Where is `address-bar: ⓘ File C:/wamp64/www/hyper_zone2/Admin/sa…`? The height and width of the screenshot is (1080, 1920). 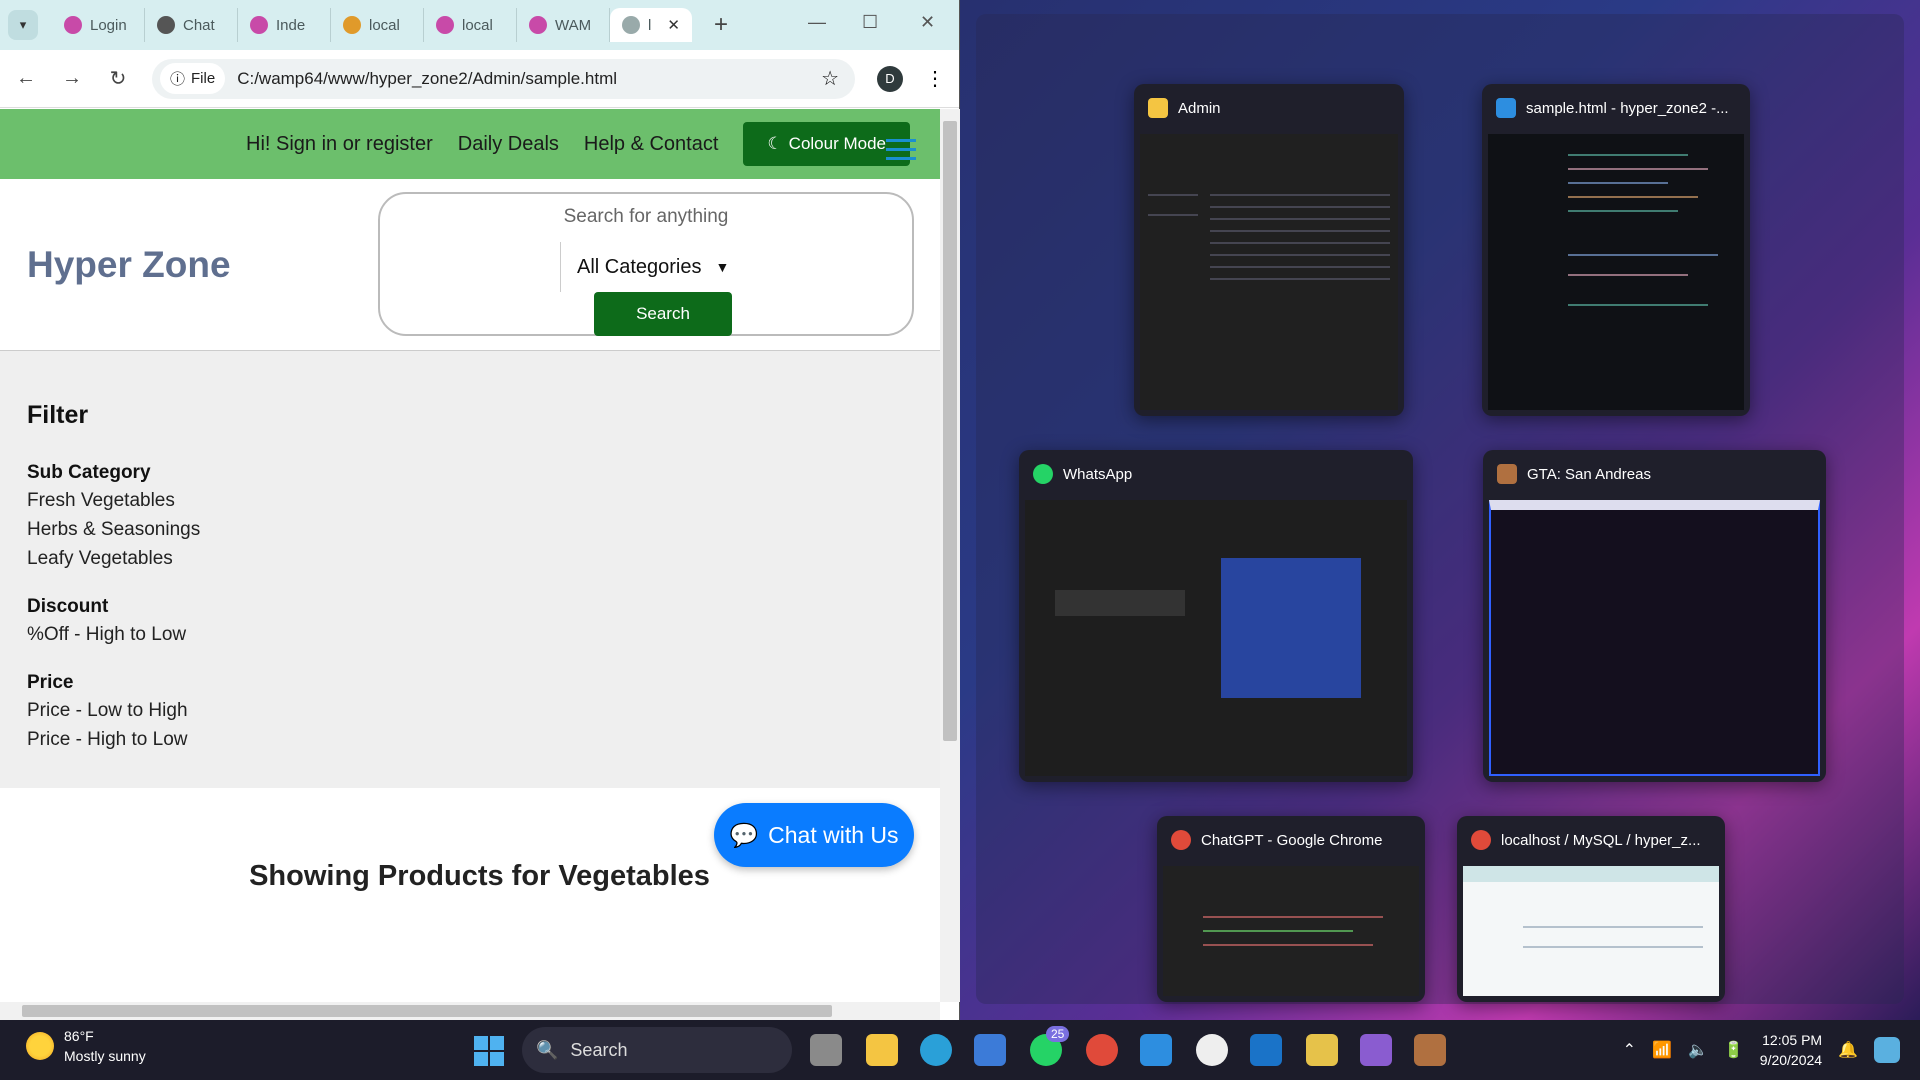
address-bar: ⓘ File C:/wamp64/www/hyper_zone2/Admin/sa… is located at coordinates (503, 78).